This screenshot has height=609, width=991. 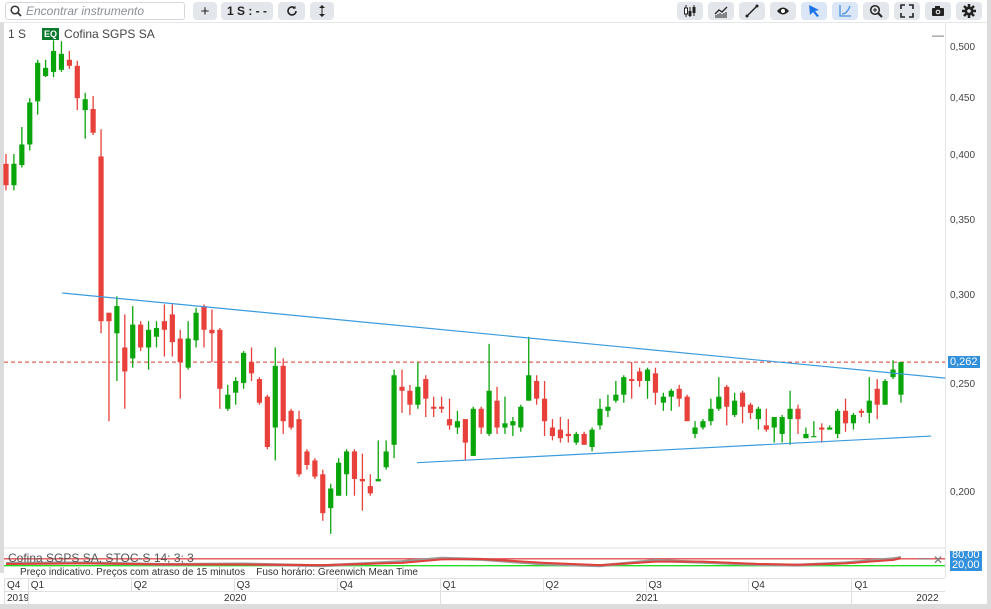 What do you see at coordinates (989, 304) in the screenshot?
I see `right-border` at bounding box center [989, 304].